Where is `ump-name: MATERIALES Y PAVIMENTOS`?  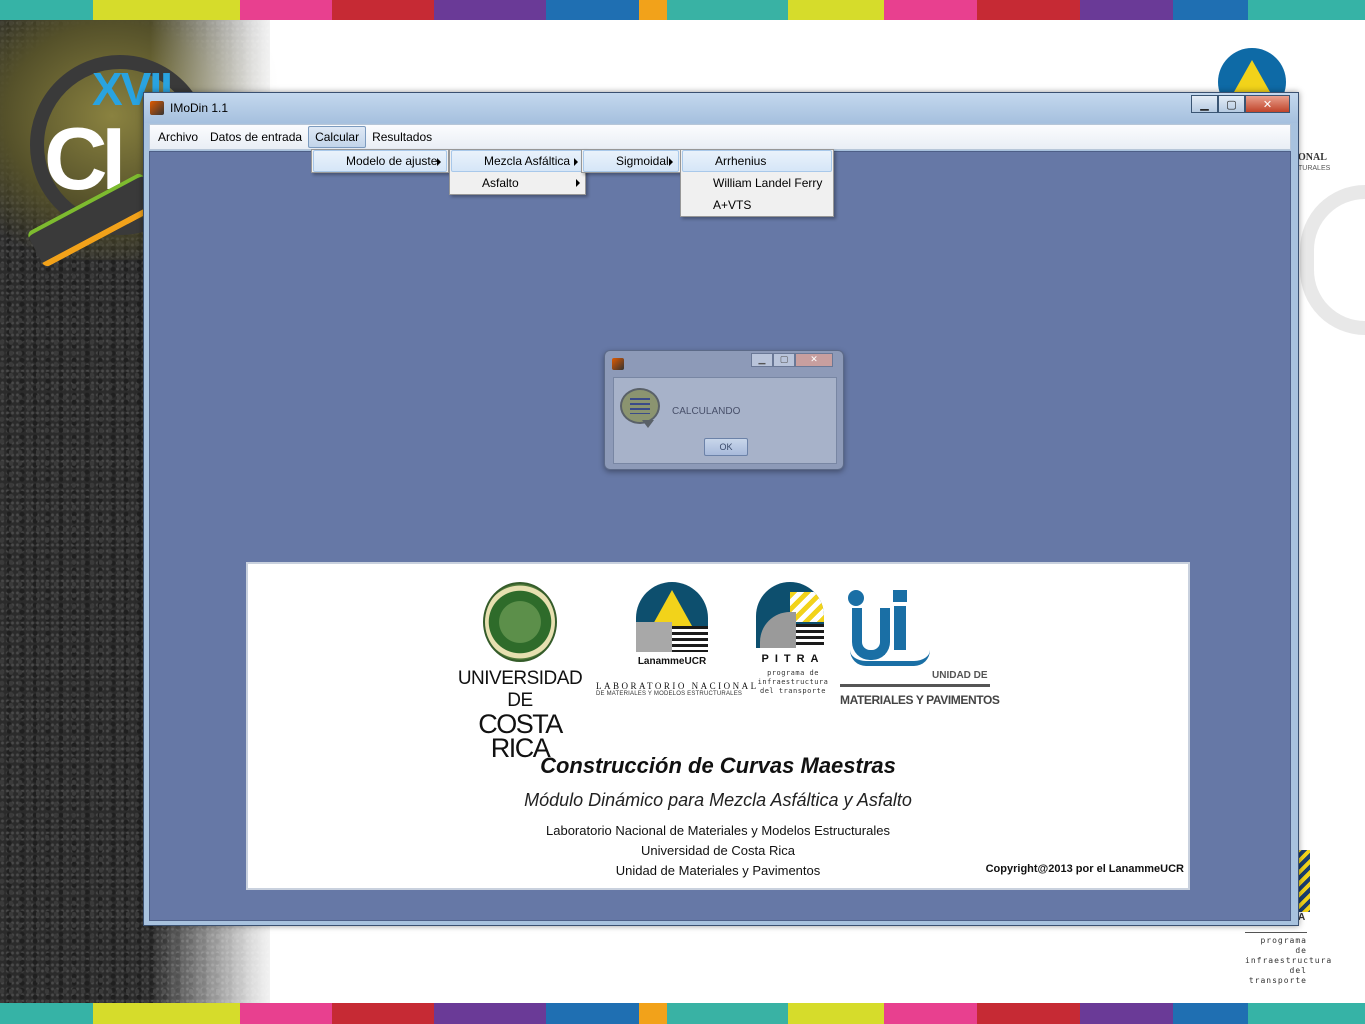 ump-name: MATERIALES Y PAVIMENTOS is located at coordinates (920, 700).